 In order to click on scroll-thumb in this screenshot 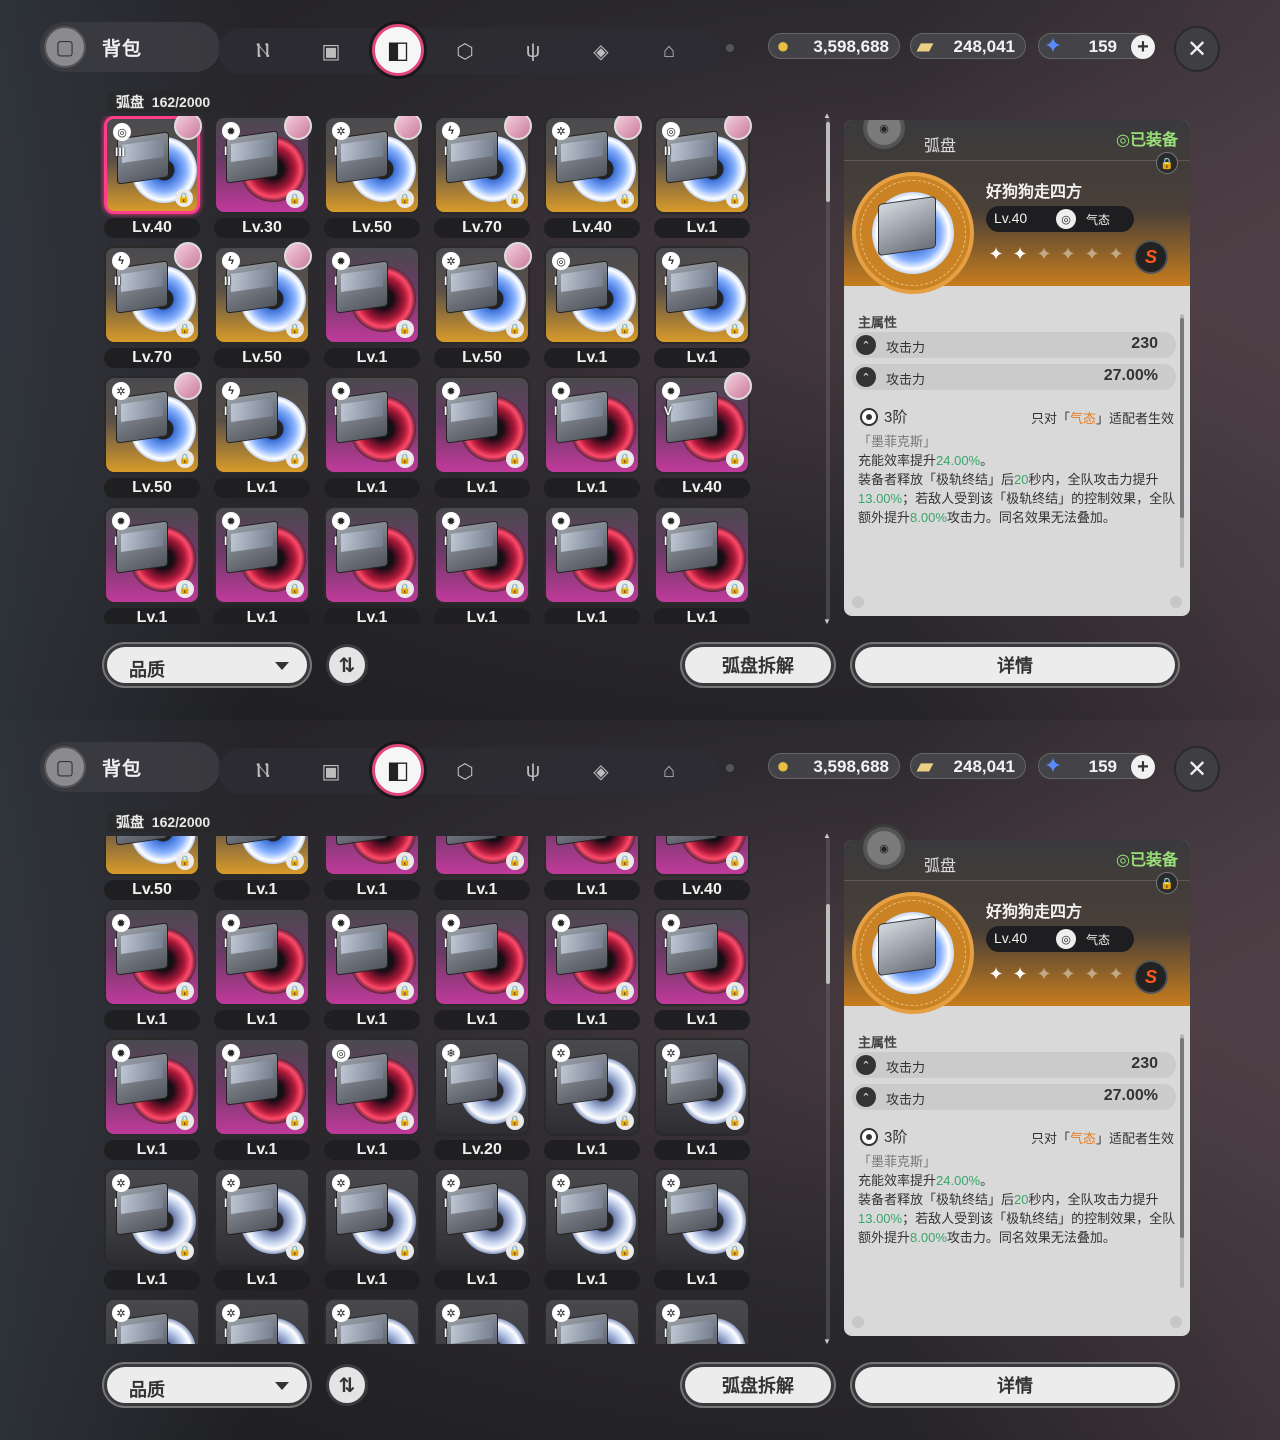, I will do `click(828, 944)`.